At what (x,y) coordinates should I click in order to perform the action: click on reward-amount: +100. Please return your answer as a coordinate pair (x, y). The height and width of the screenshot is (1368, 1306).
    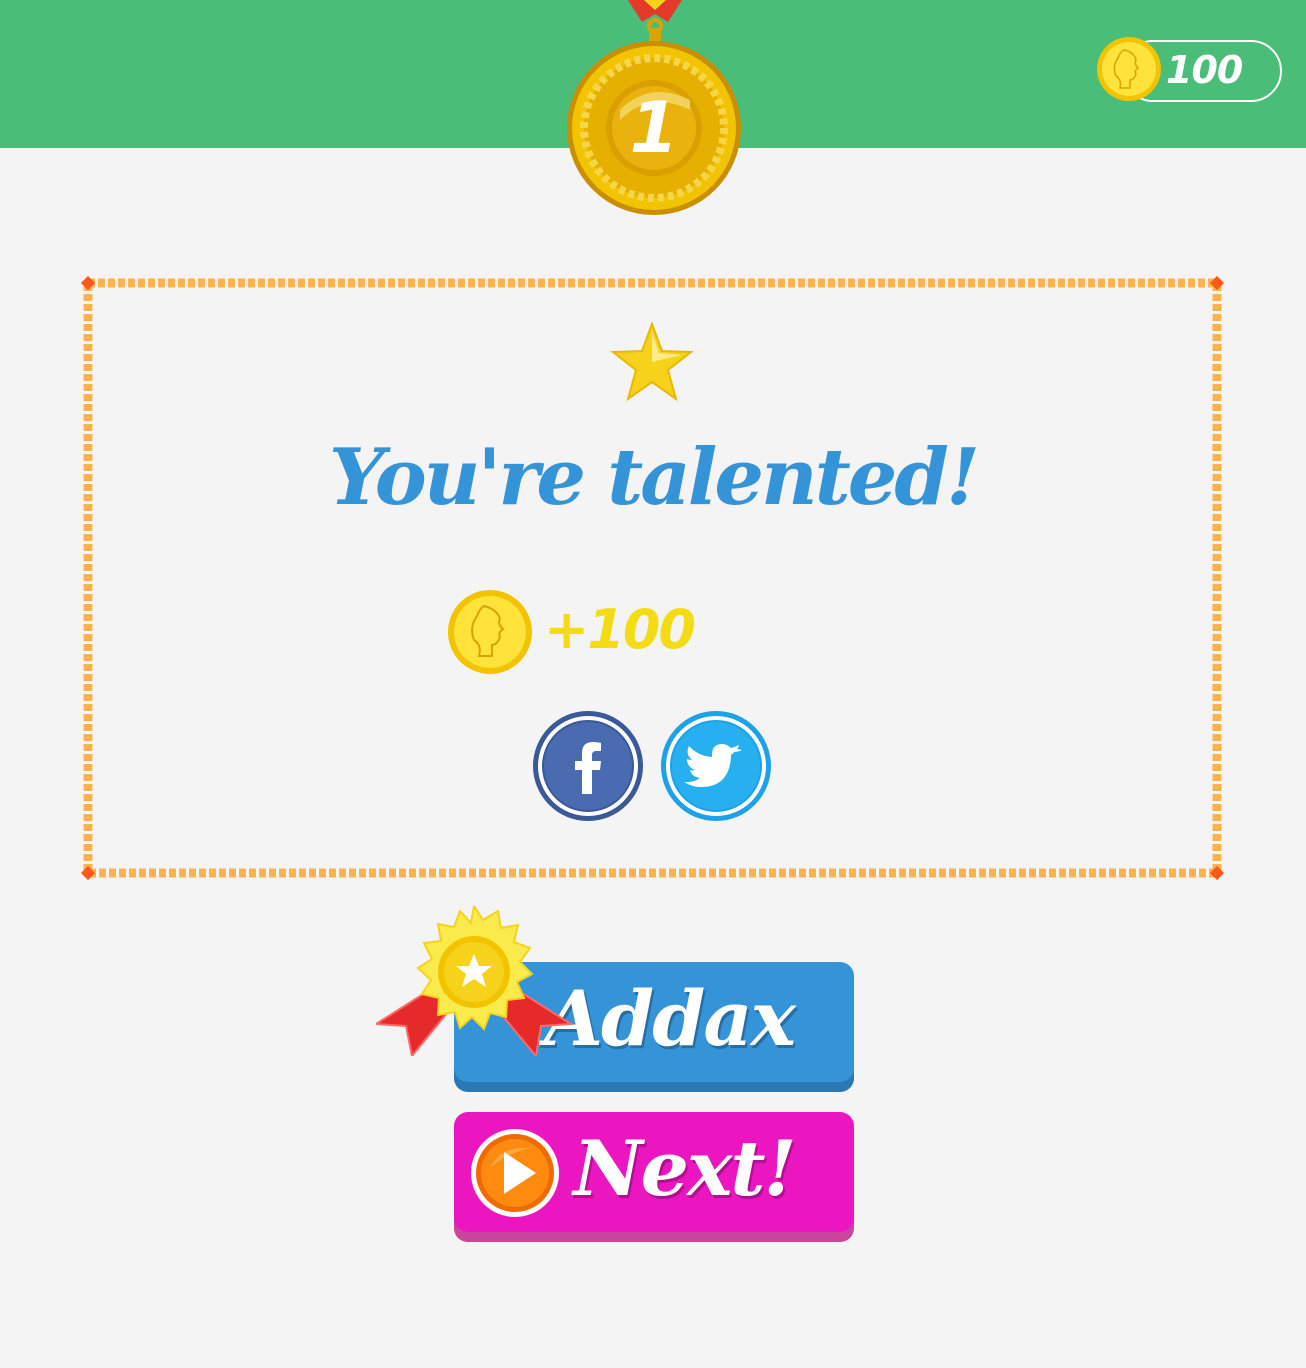
    Looking at the image, I should click on (620, 629).